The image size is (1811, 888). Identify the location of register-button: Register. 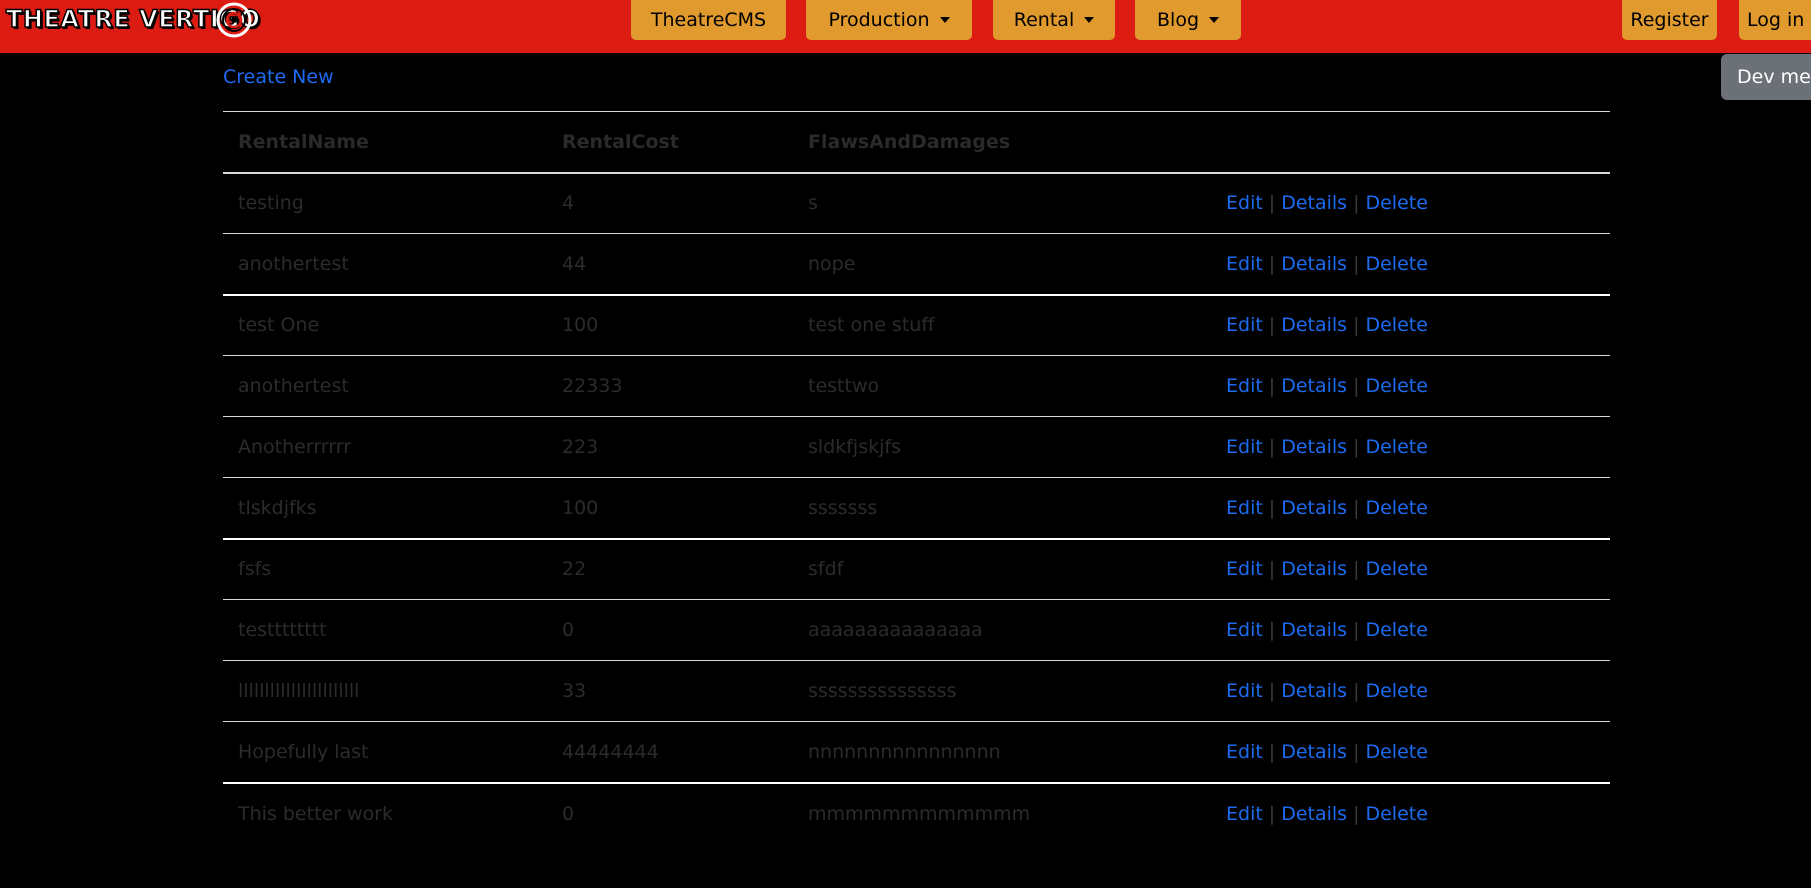
(1669, 20).